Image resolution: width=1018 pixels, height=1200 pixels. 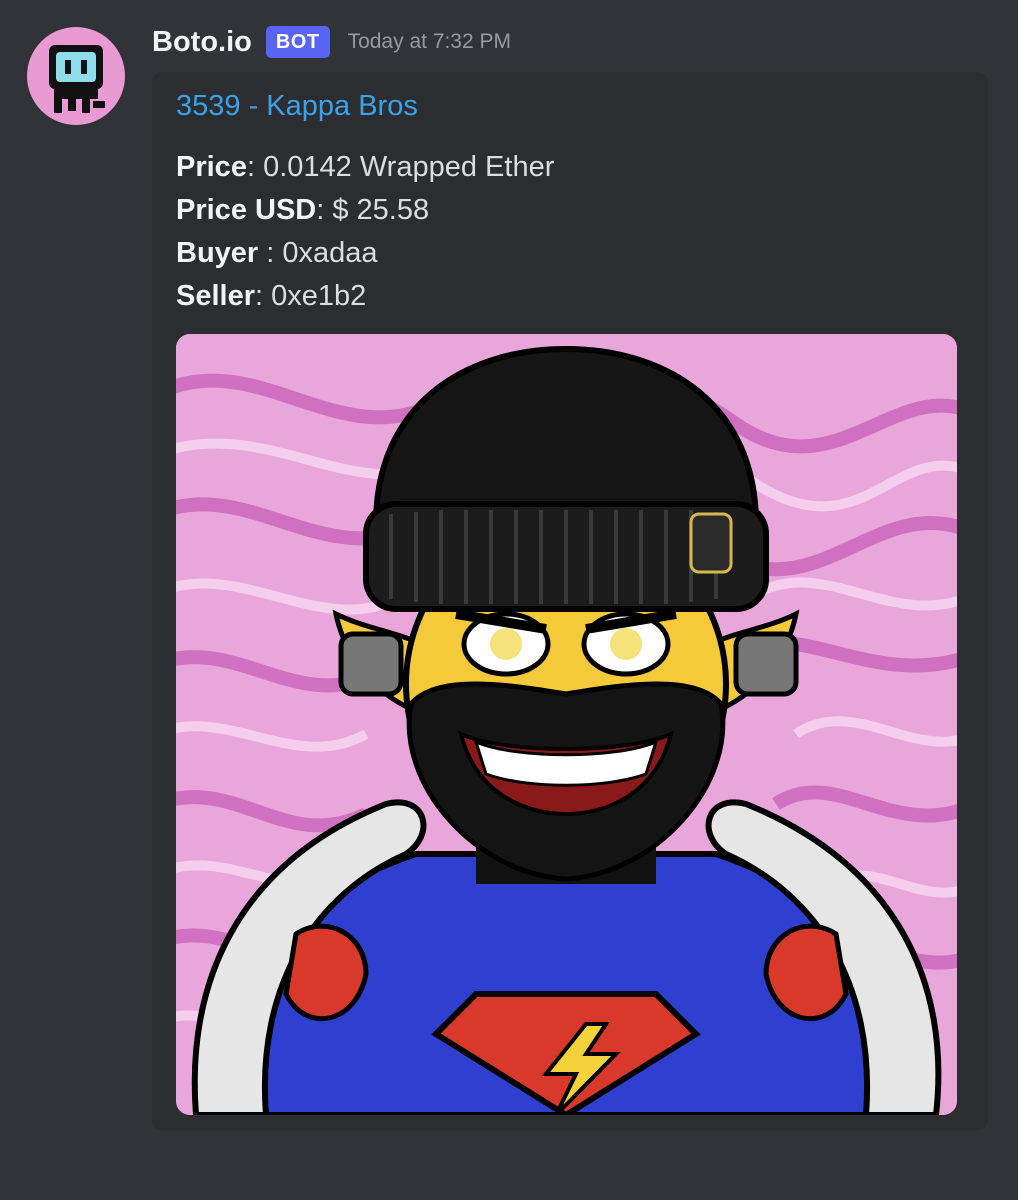 I want to click on field-value: 0xe1b2, so click(x=319, y=296).